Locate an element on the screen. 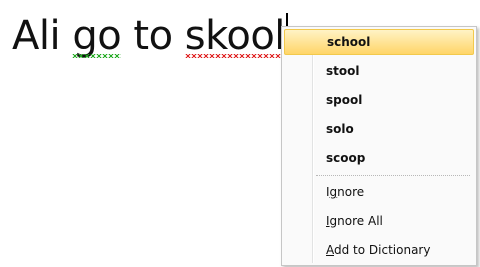  ignore-all-menu-item: Ignore All is located at coordinates (379, 221).